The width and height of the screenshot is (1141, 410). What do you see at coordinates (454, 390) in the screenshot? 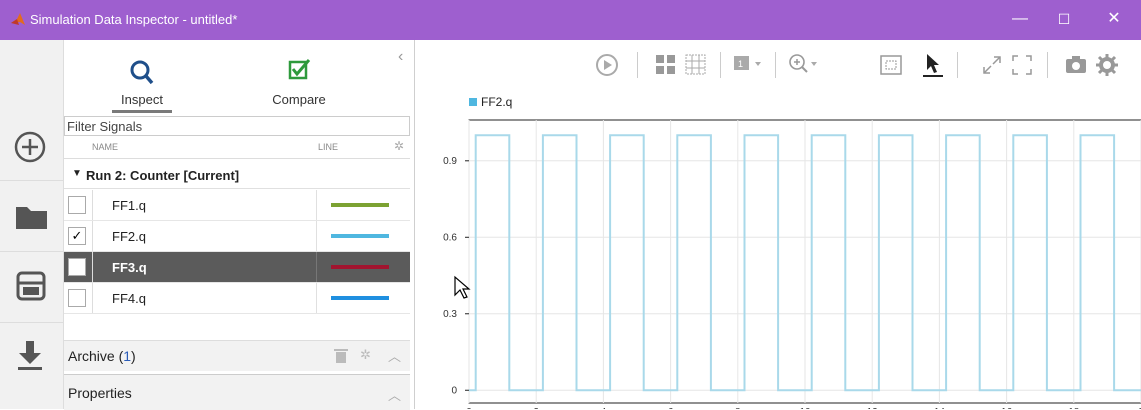
I see `y-tick-label: 0` at bounding box center [454, 390].